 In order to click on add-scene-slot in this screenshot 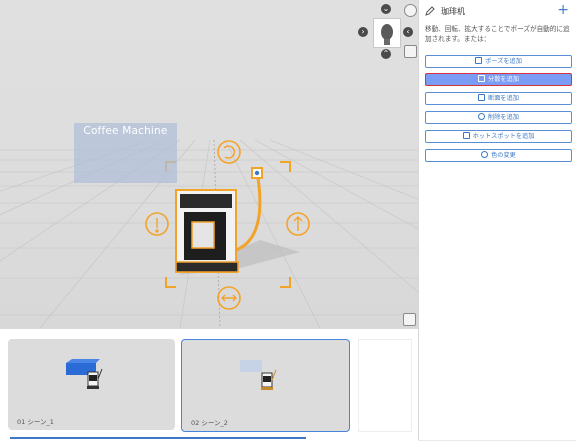, I will do `click(385, 385)`.